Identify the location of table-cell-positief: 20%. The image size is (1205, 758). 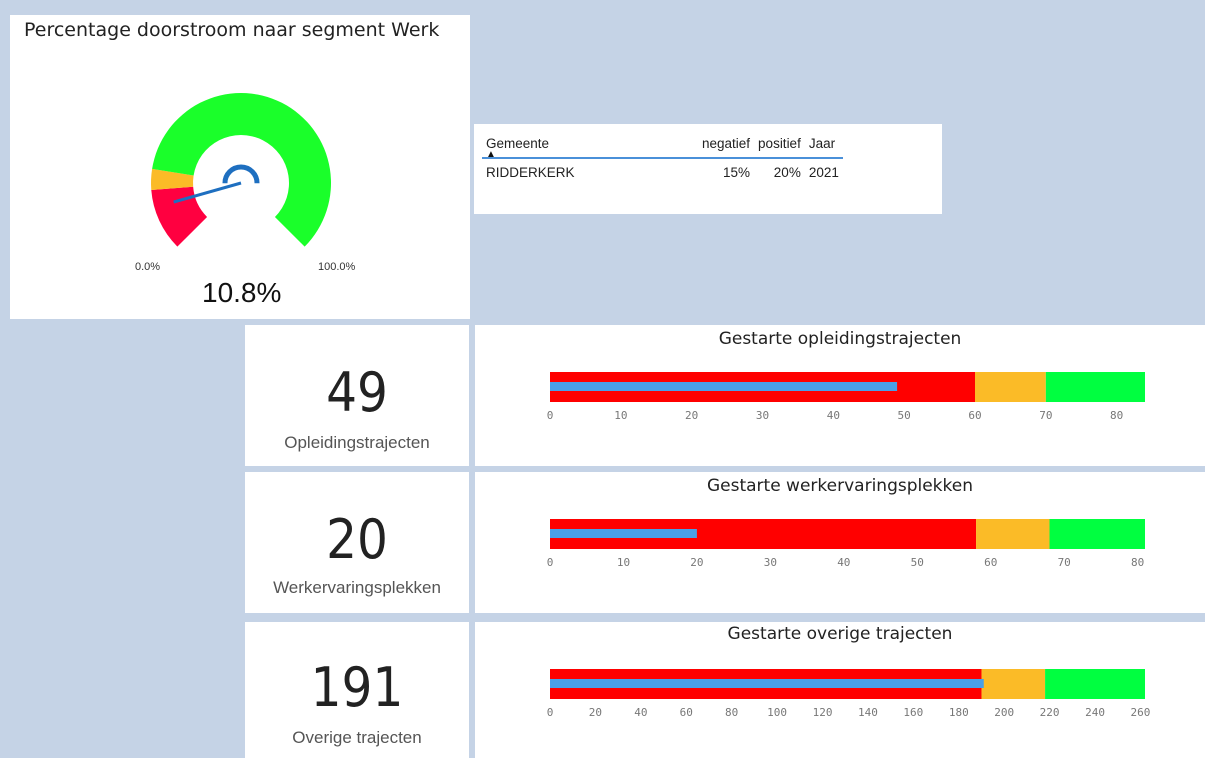
(787, 172).